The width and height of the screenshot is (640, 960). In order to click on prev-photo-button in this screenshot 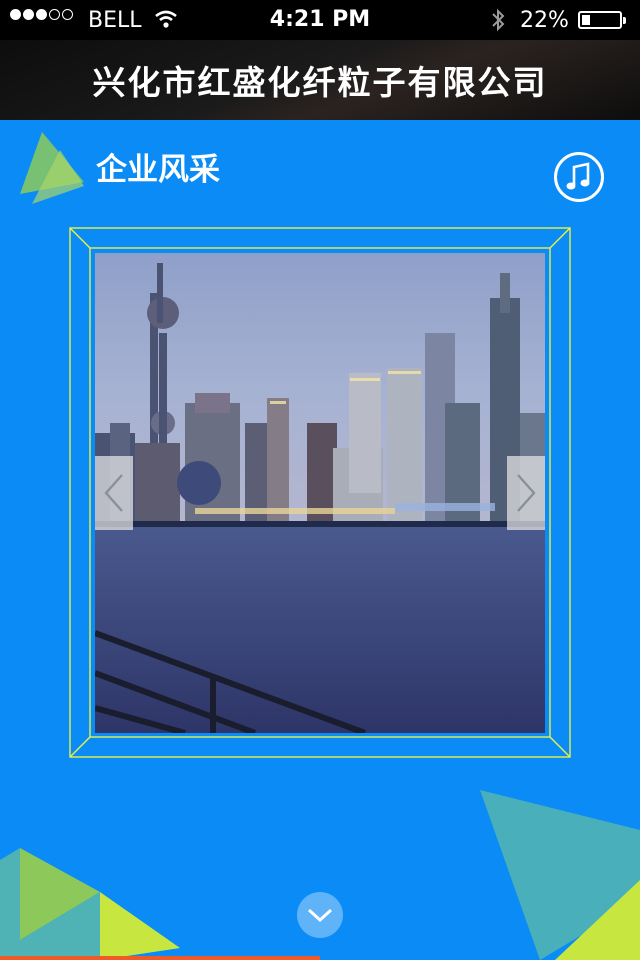, I will do `click(114, 493)`.